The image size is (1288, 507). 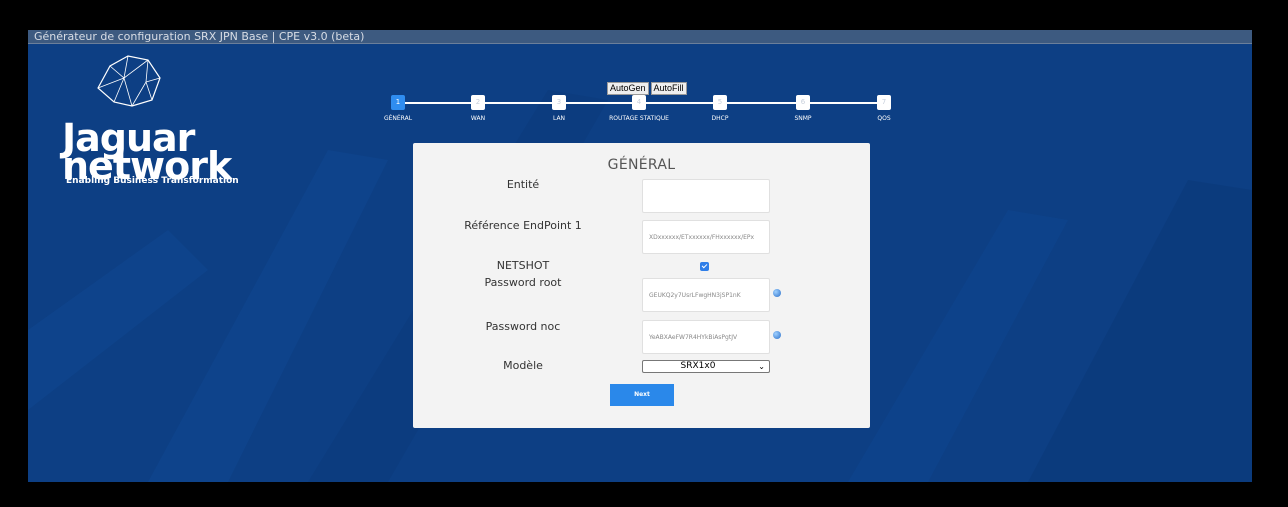 I want to click on step-1-label: GÉNÉRAL, so click(x=398, y=118).